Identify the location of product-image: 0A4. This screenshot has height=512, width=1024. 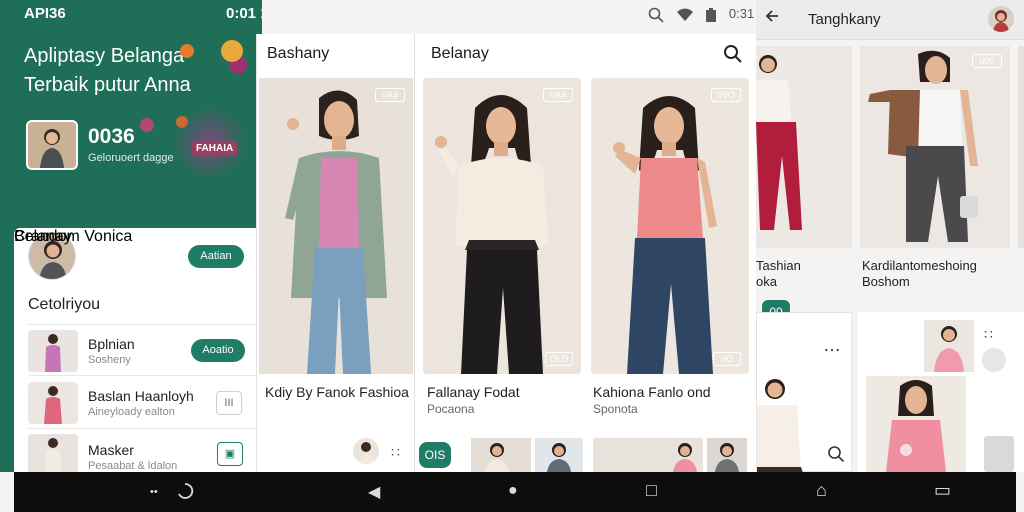
(336, 226).